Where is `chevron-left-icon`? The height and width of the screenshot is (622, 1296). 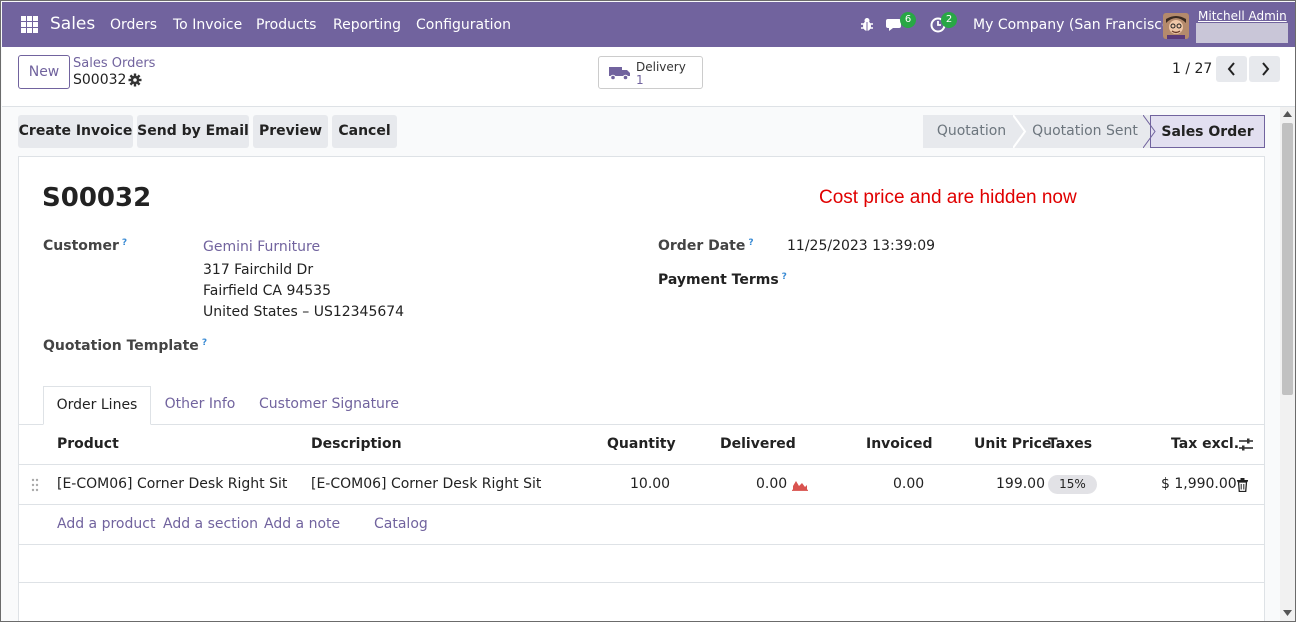
chevron-left-icon is located at coordinates (1231, 69).